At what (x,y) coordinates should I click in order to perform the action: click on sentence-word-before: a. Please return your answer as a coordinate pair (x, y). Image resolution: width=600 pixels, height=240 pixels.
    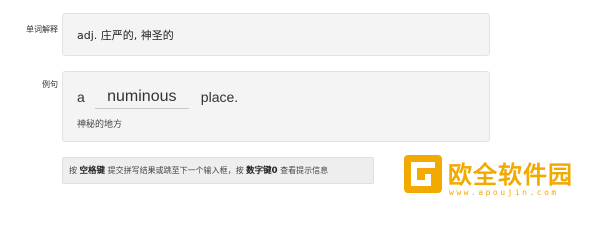
    Looking at the image, I should click on (81, 97).